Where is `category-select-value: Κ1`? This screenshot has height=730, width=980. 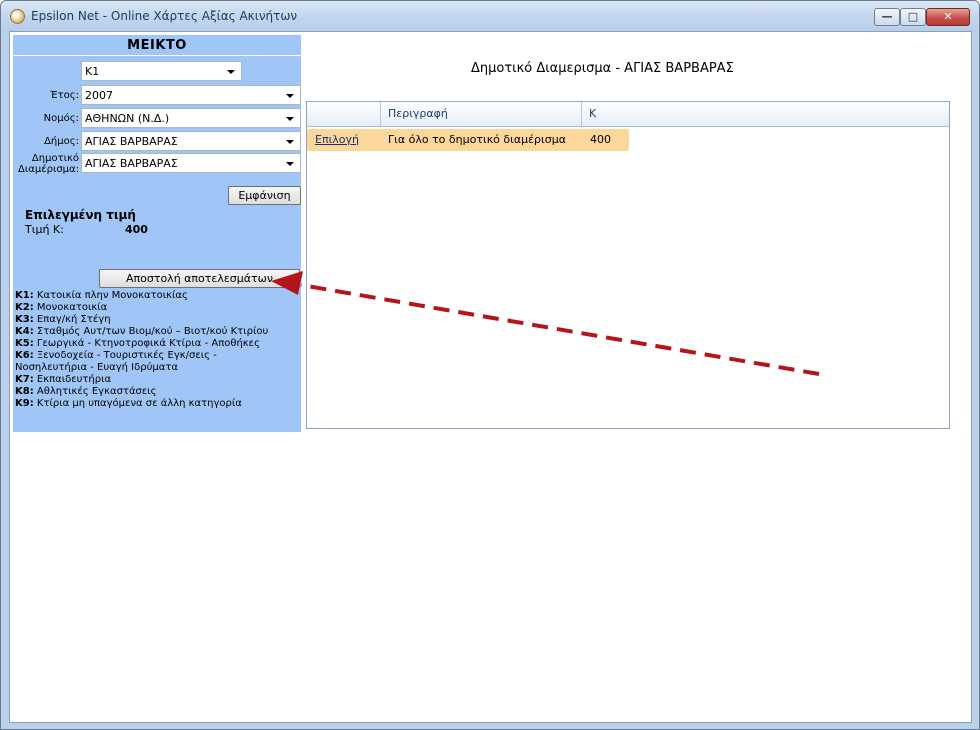 category-select-value: Κ1 is located at coordinates (92, 71).